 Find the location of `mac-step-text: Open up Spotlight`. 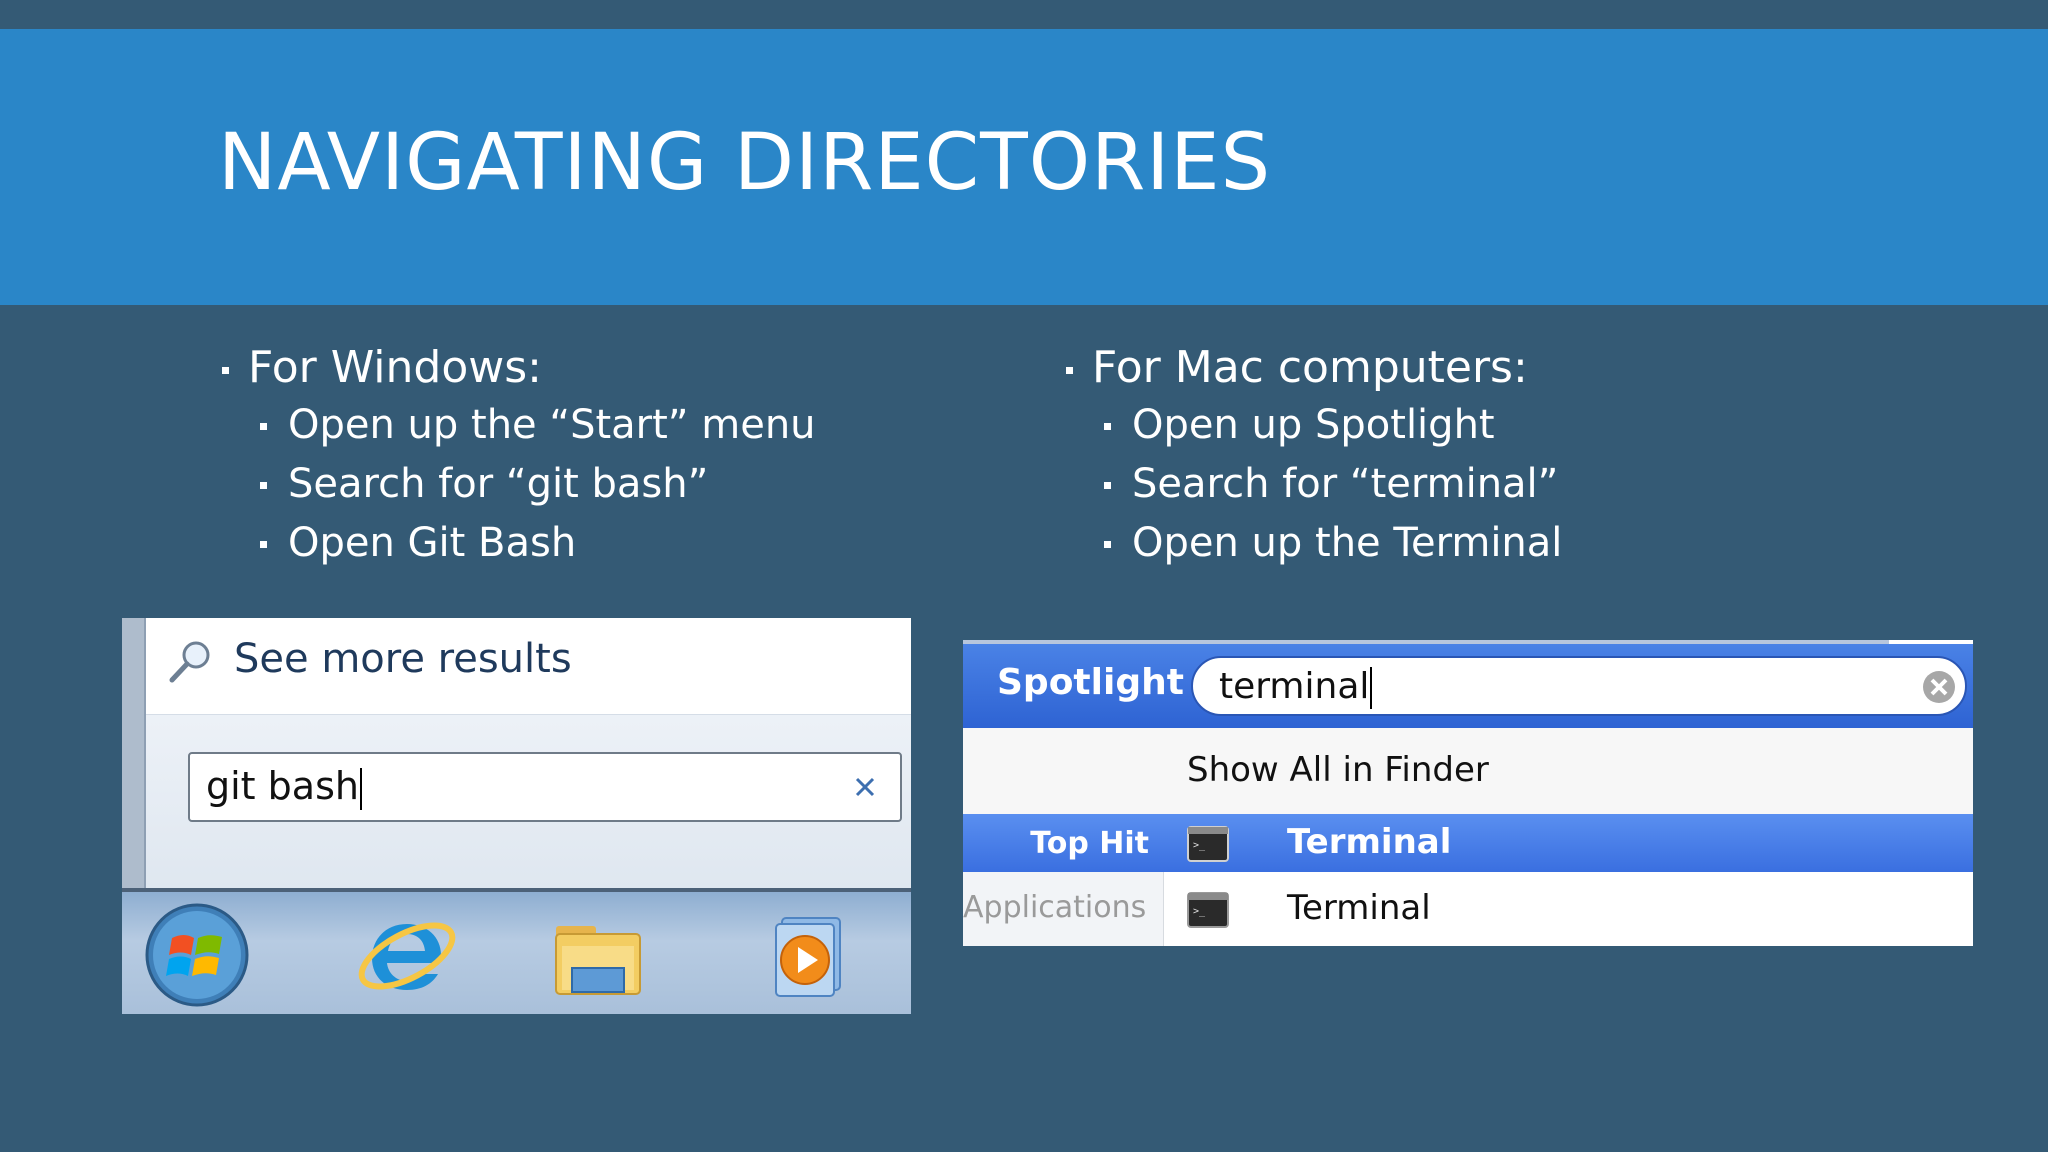

mac-step-text: Open up Spotlight is located at coordinates (1313, 425).